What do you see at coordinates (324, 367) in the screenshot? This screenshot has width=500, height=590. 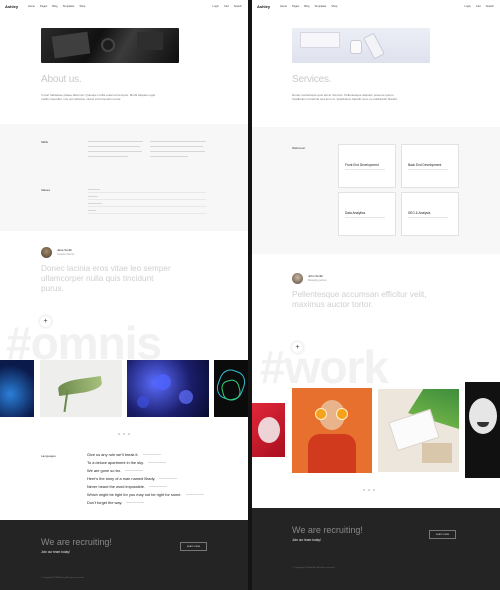 I see `hashtag-watermark: #work` at bounding box center [324, 367].